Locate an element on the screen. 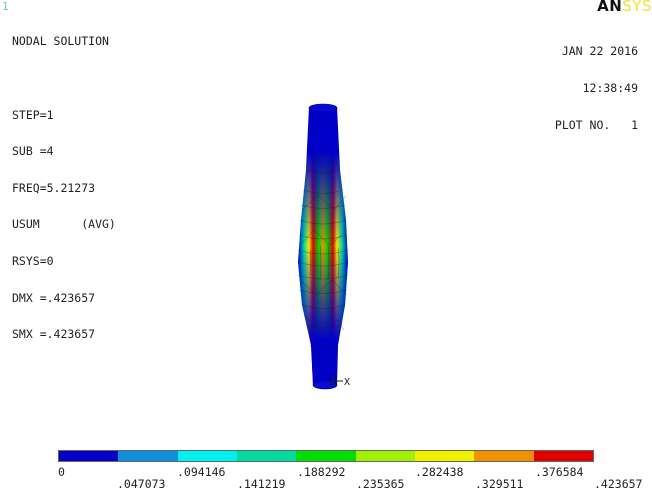 This screenshot has height=491, width=652. legend-label-2: .094146 is located at coordinates (201, 472).